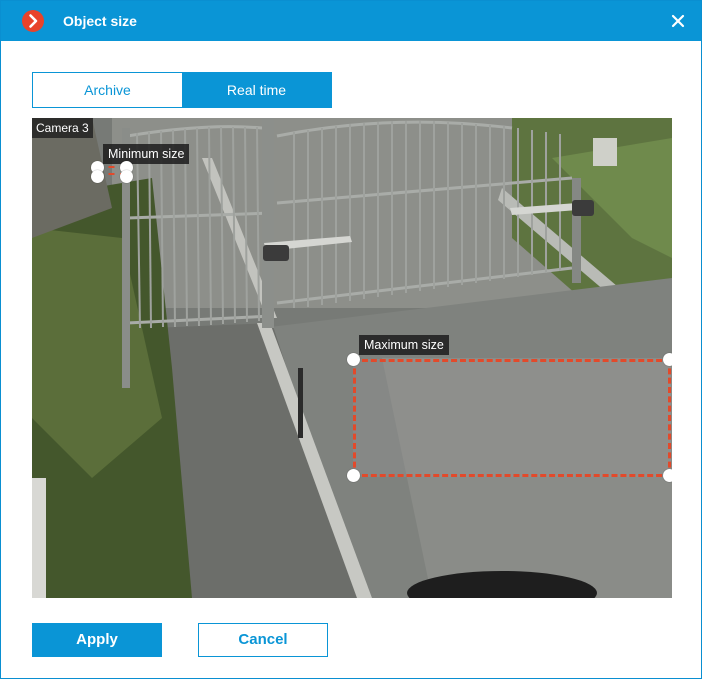 The height and width of the screenshot is (679, 702). What do you see at coordinates (667, 475) in the screenshot?
I see `maximum-size-handle-bottom-right` at bounding box center [667, 475].